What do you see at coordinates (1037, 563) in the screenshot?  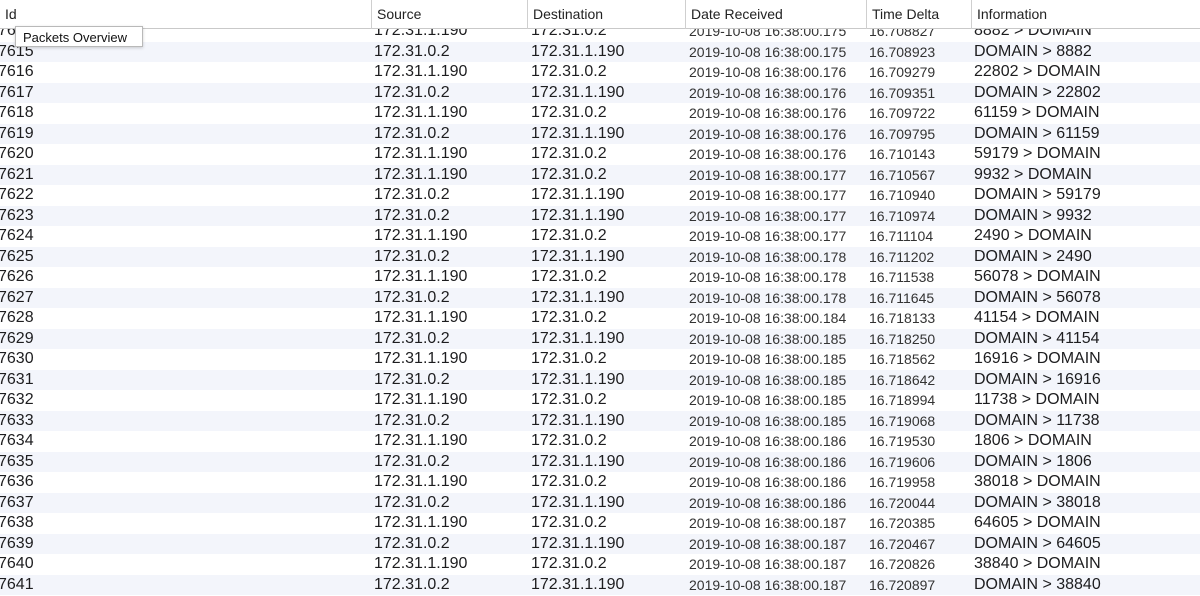 I see `cell-information: 38840 > DOMAIN` at bounding box center [1037, 563].